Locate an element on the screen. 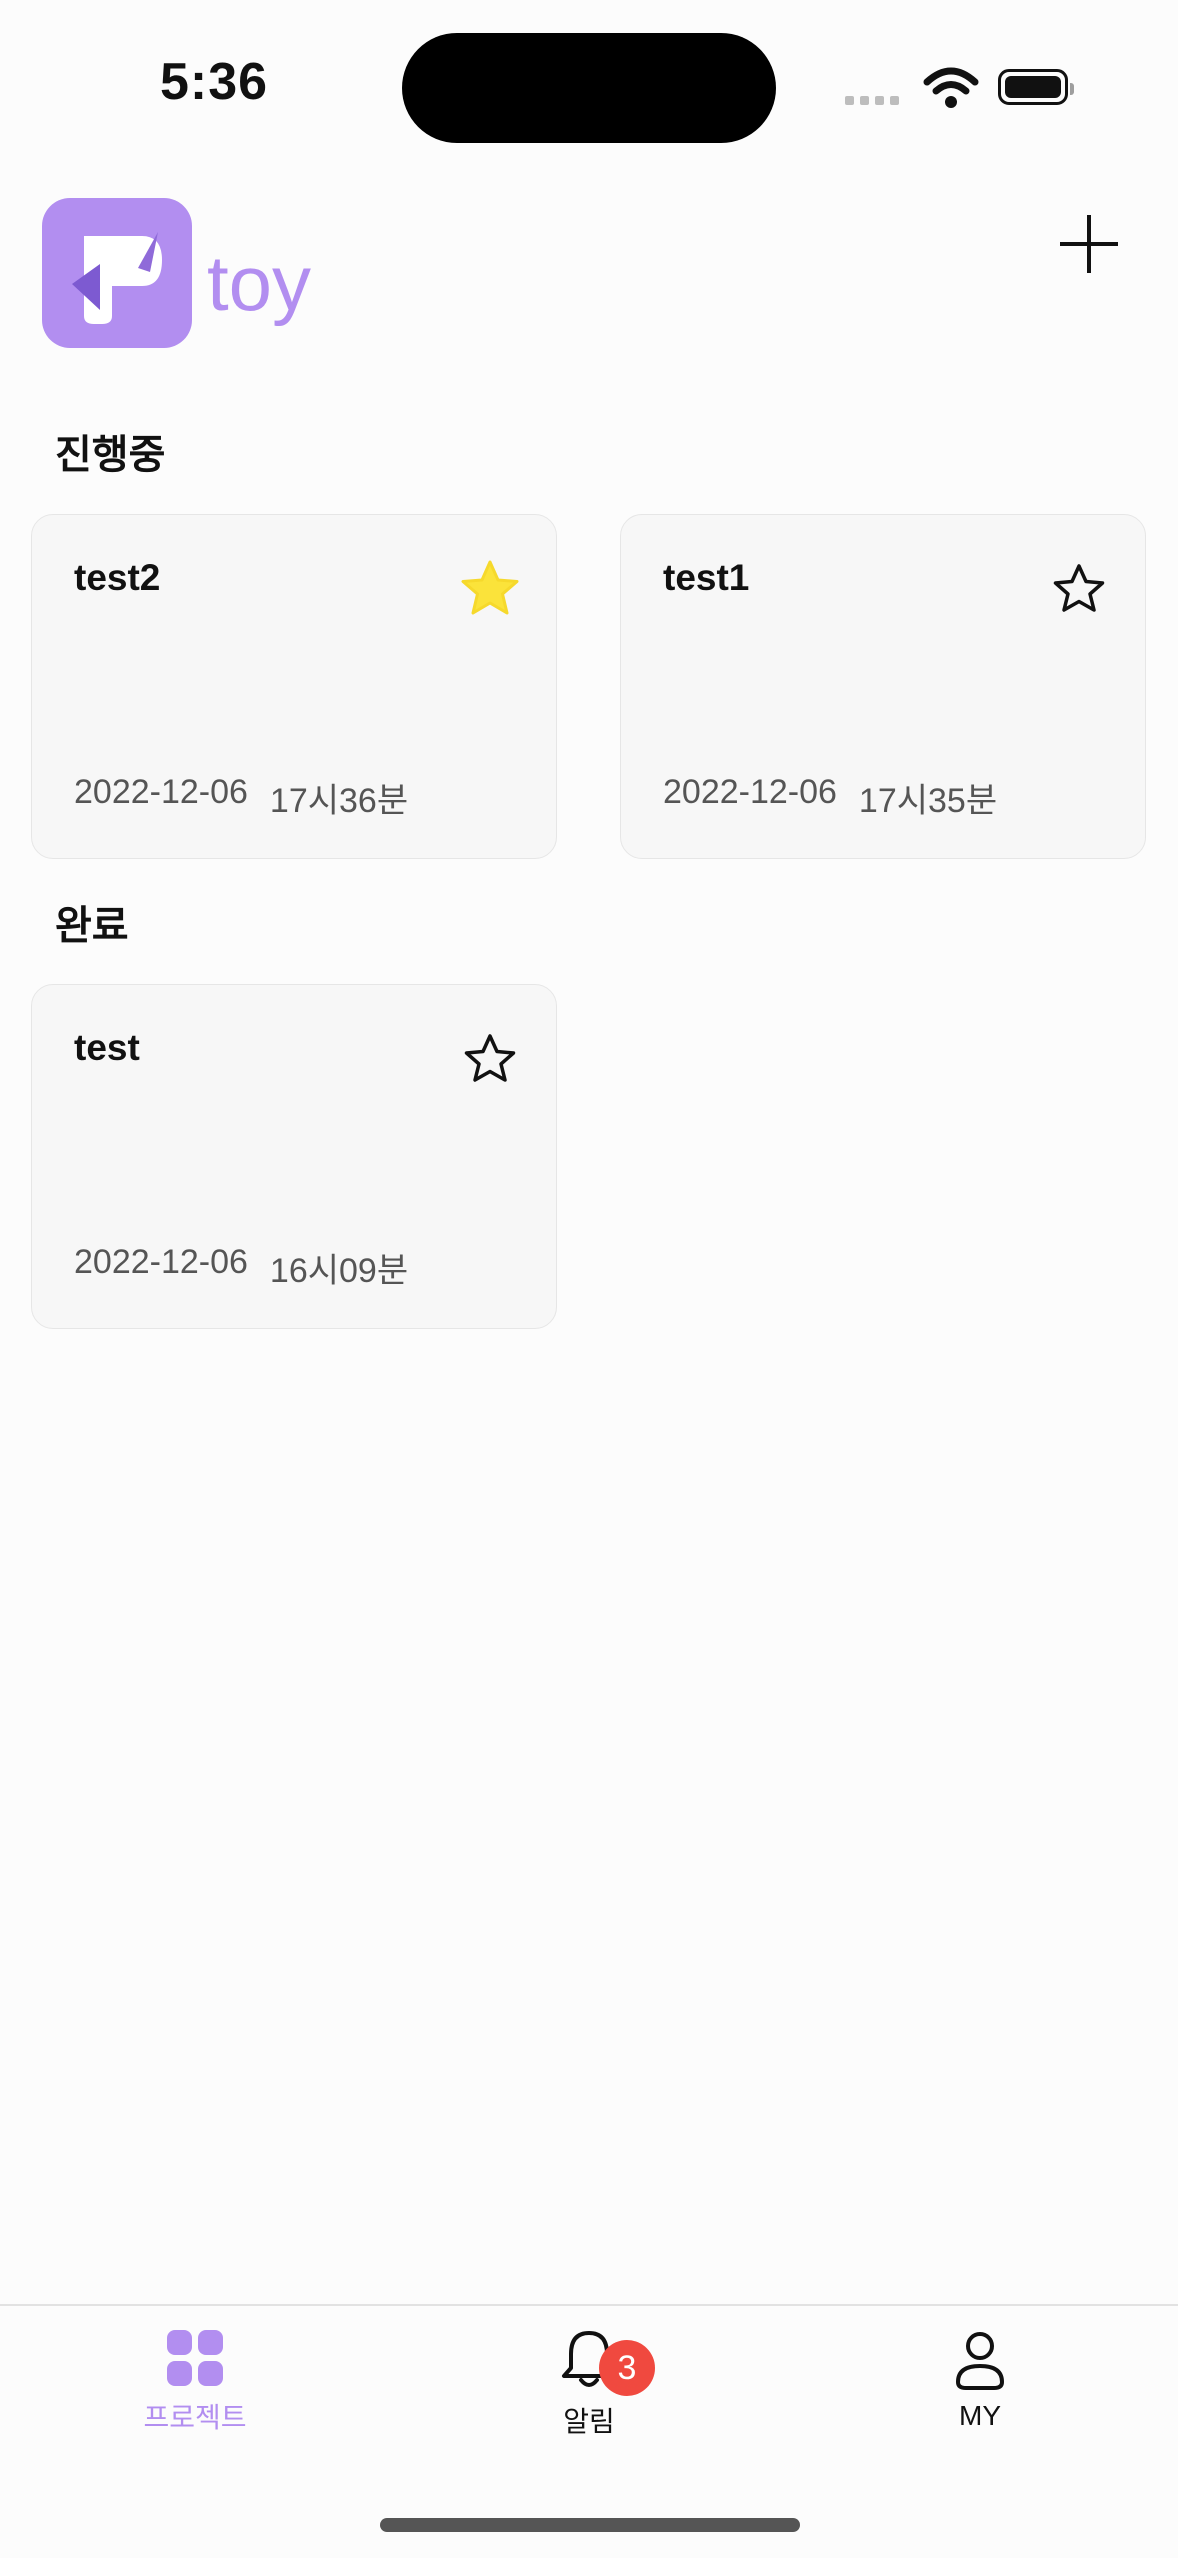 The image size is (1178, 2558). tab-label-notifications: 알림 is located at coordinates (589, 2421).